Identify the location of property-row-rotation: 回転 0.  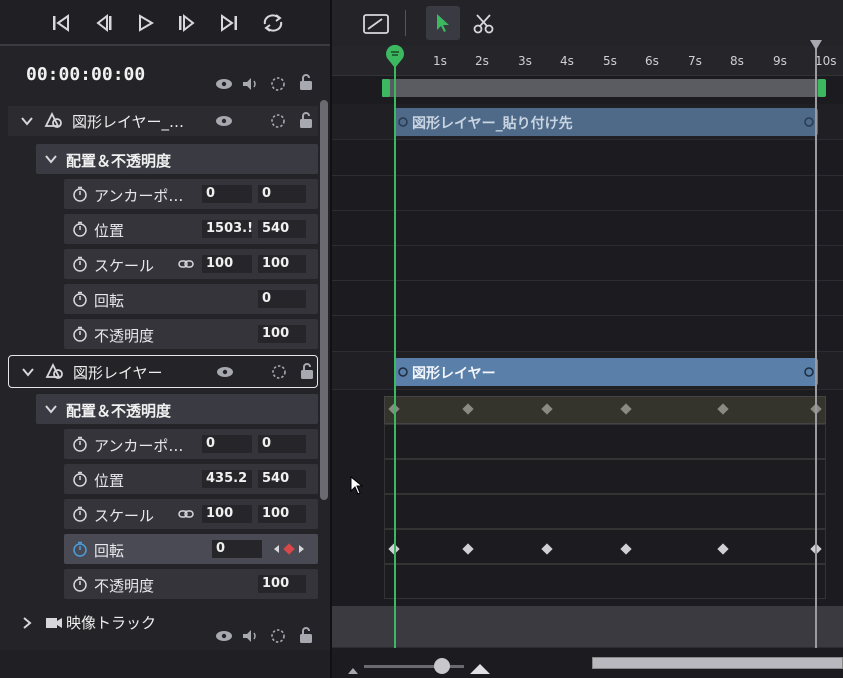
(191, 299).